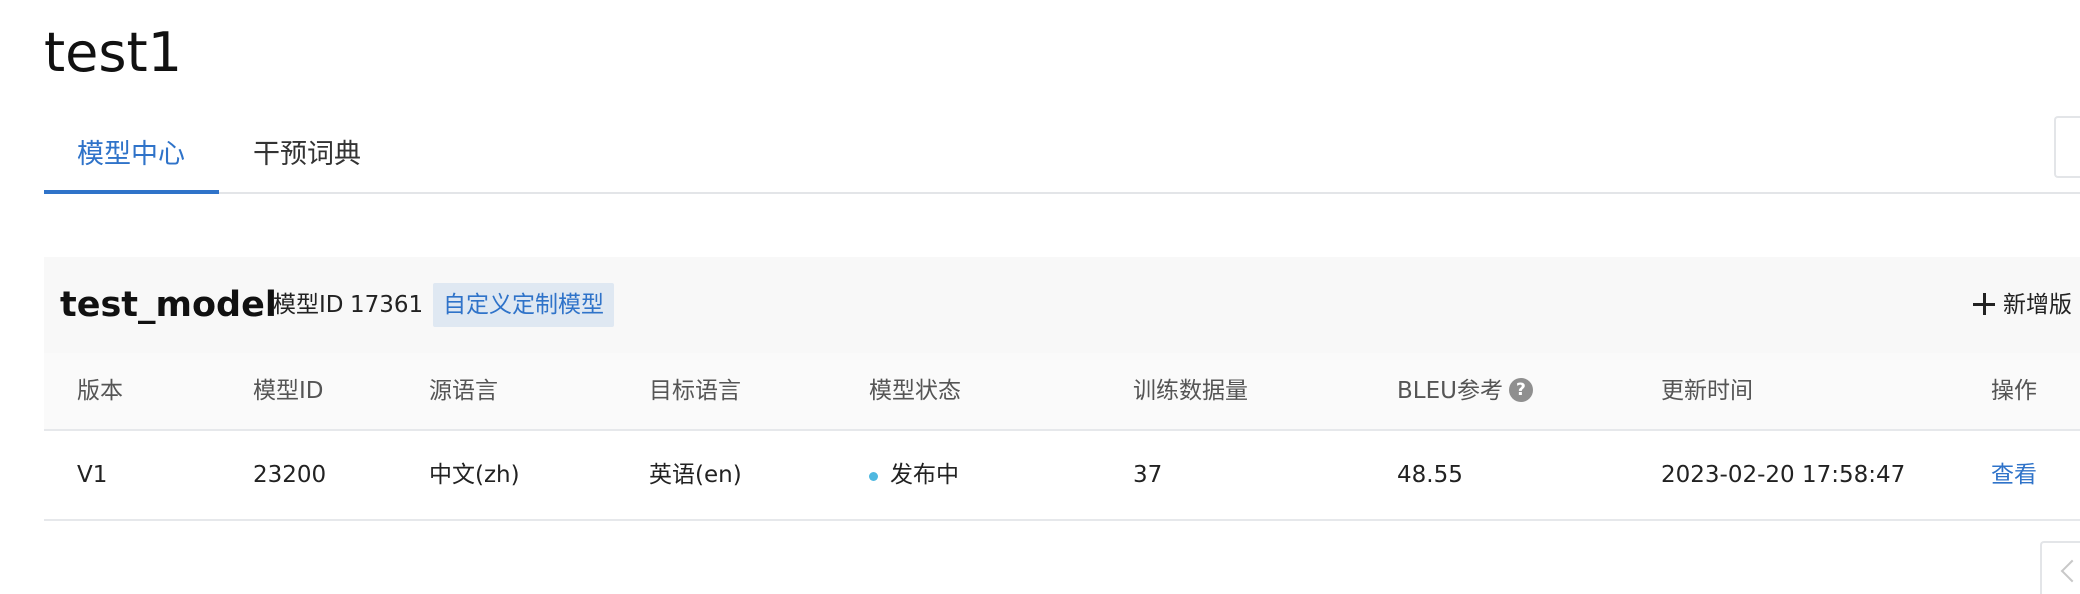 This screenshot has width=2080, height=594. I want to click on column-header-model-status: 模型状态, so click(915, 391).